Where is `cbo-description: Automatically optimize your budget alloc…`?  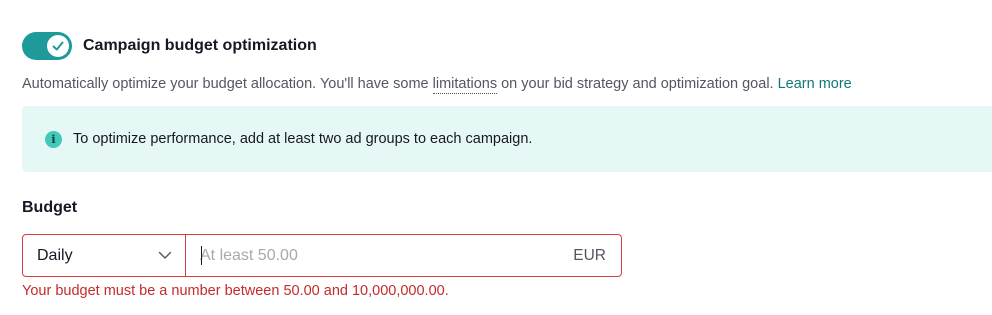 cbo-description: Automatically optimize your budget alloc… is located at coordinates (437, 85).